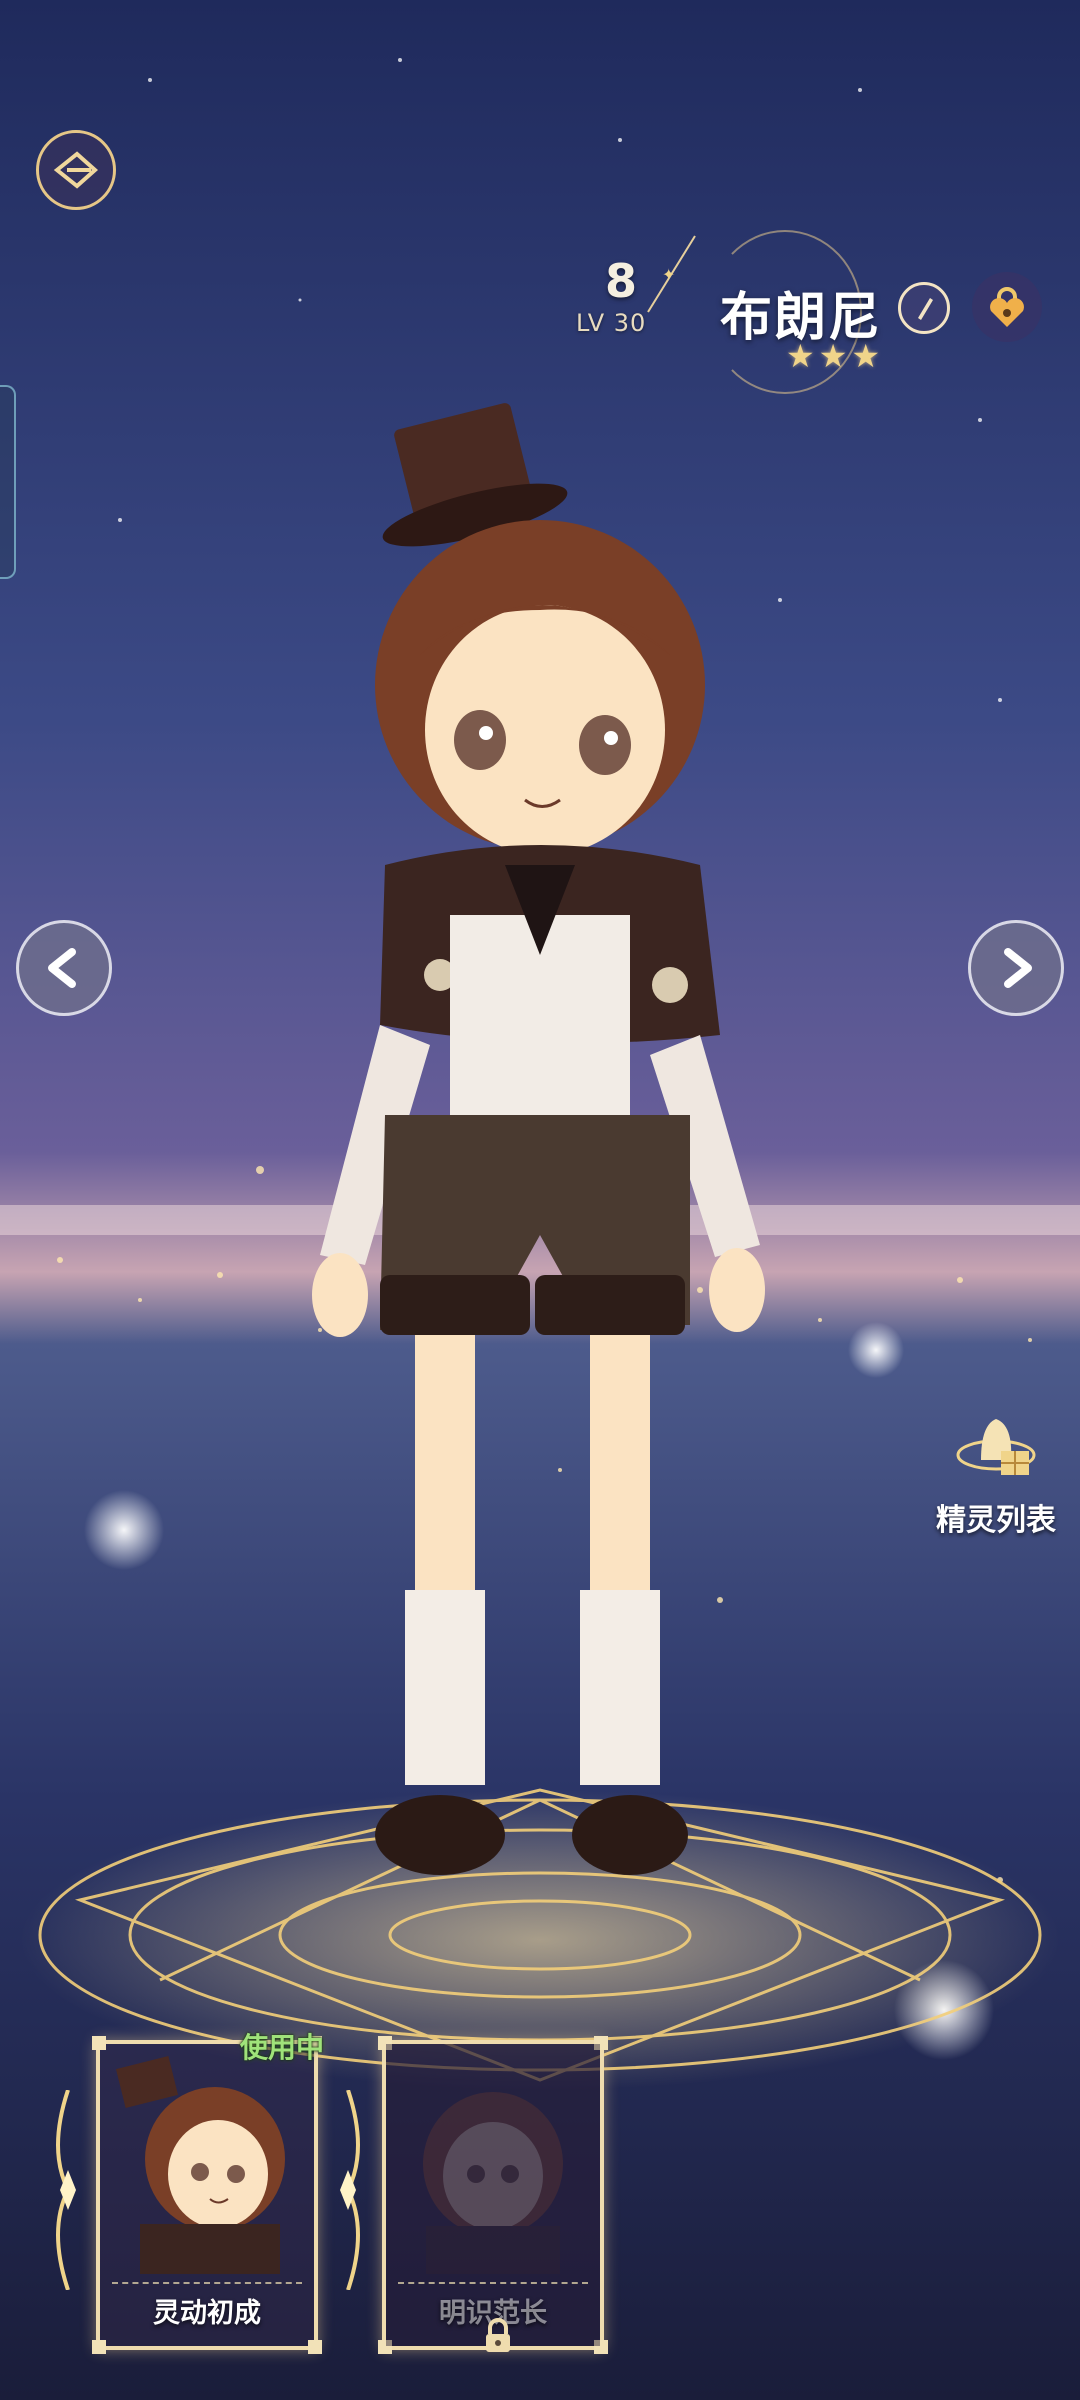  I want to click on previous-character-button, so click(64, 968).